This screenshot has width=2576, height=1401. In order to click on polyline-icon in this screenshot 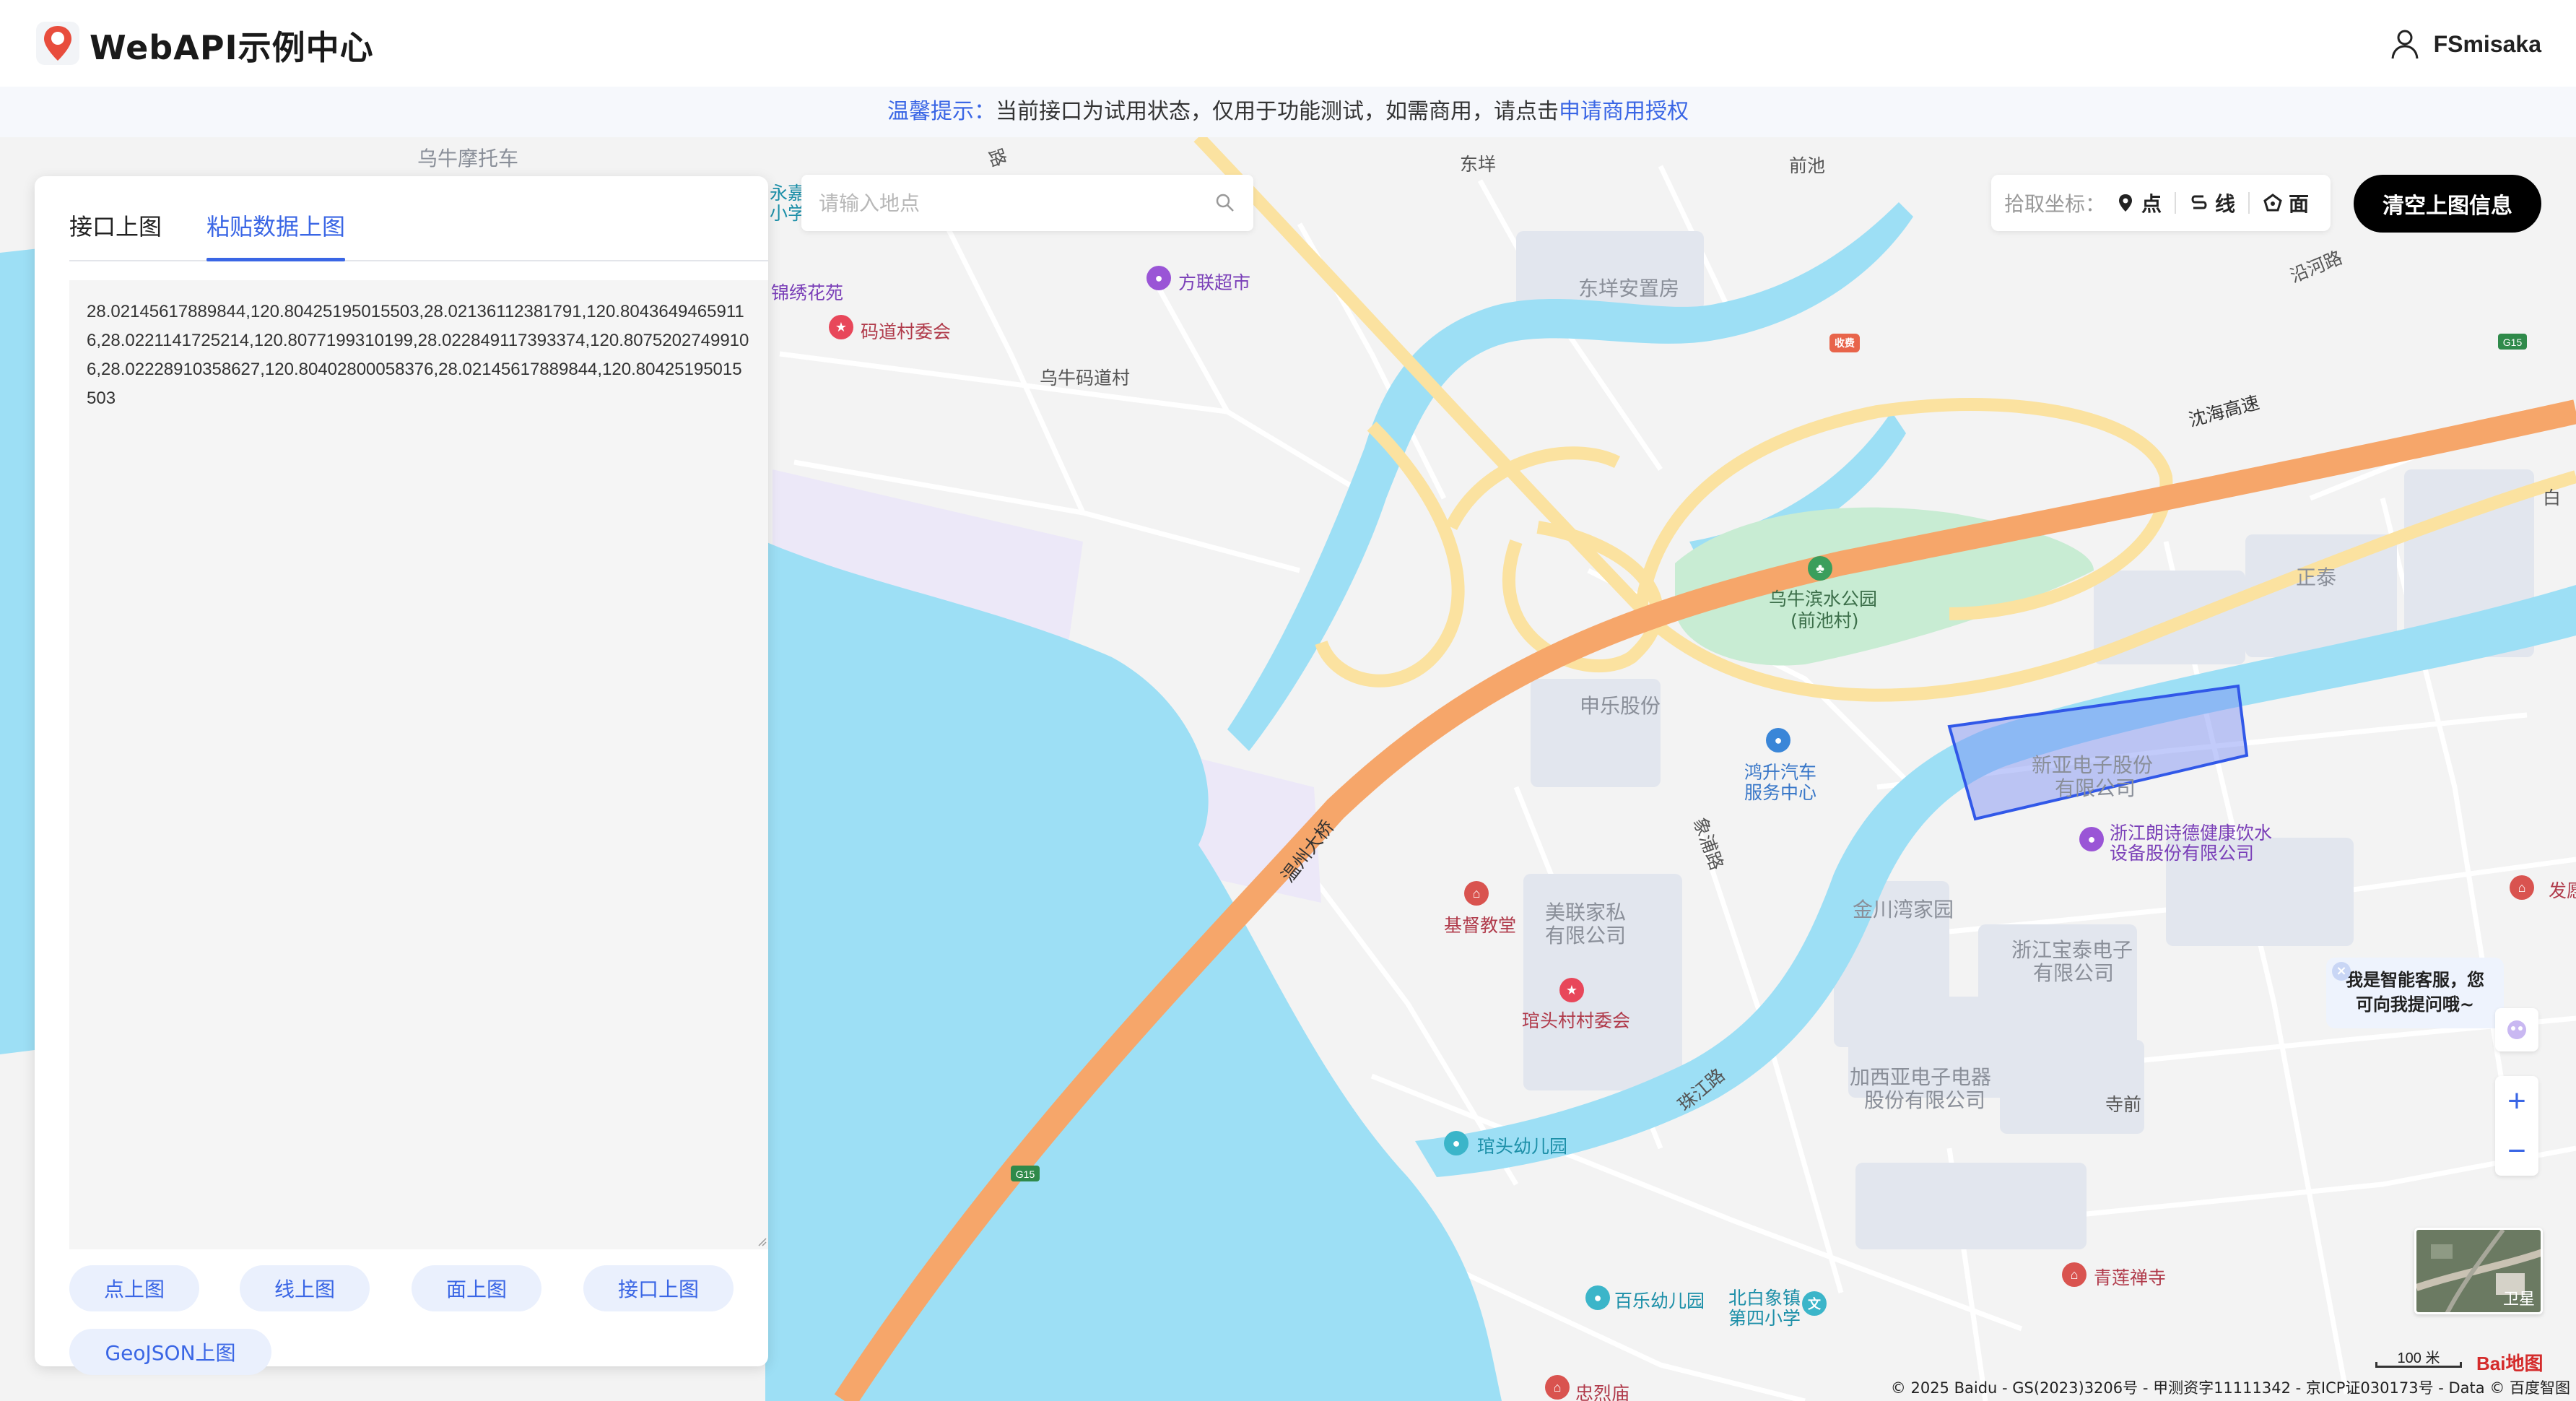, I will do `click(2199, 202)`.